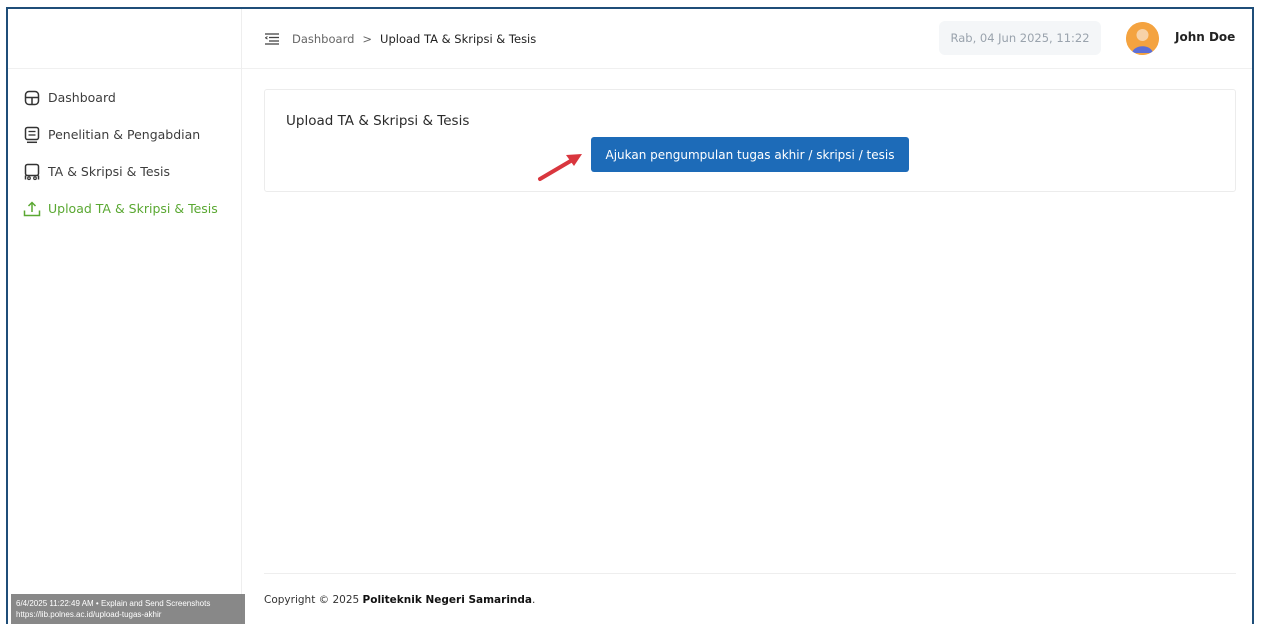  I want to click on breadcrumb: Dashboard > Upload TA & Skripsi & Tesis, so click(414, 39).